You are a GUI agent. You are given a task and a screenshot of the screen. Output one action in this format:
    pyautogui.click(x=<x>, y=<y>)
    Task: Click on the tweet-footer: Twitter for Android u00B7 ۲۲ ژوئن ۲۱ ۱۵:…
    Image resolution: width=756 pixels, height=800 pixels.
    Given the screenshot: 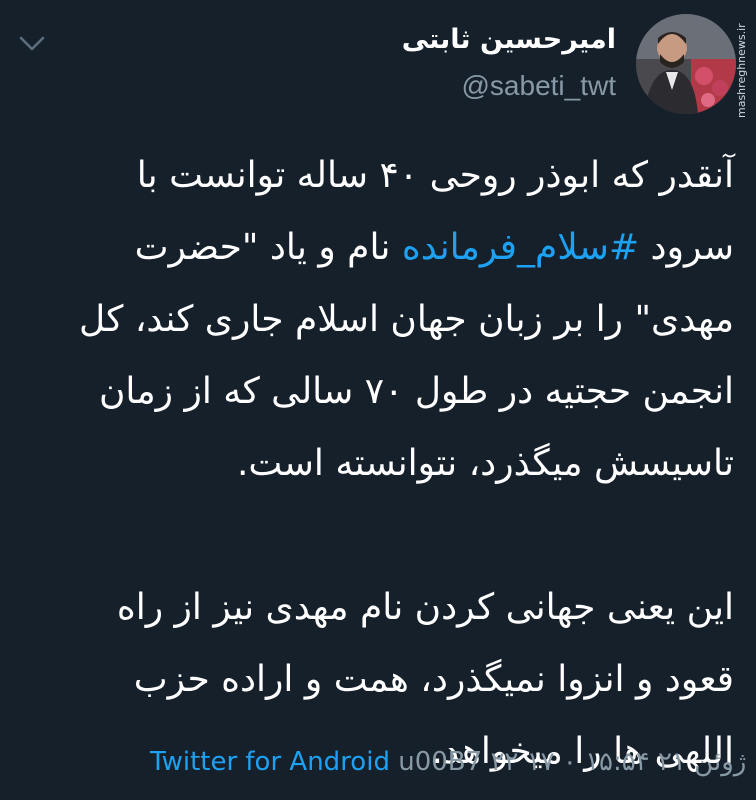 What is the action you would take?
    pyautogui.click(x=448, y=762)
    